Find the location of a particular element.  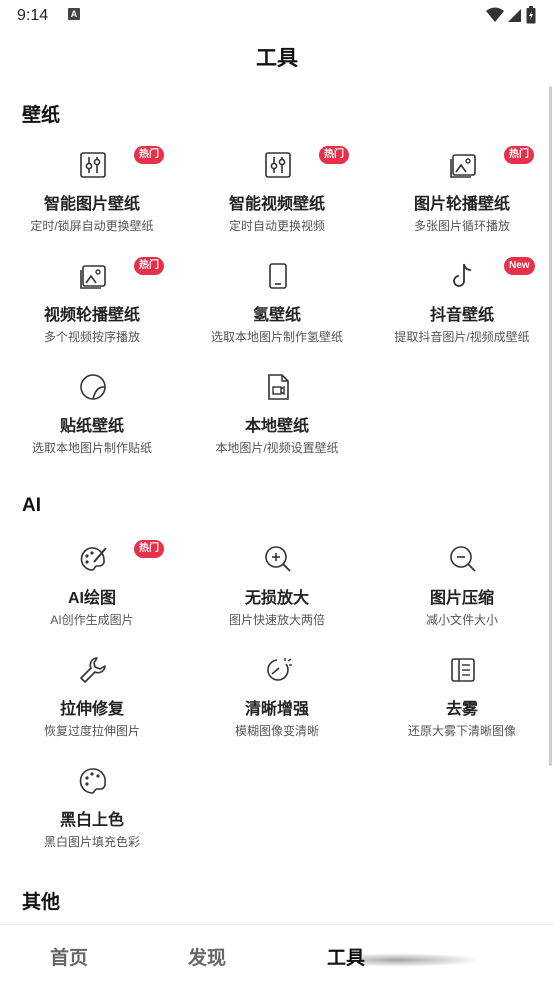

tool-desc: 多张图片循环播放 is located at coordinates (461, 226).